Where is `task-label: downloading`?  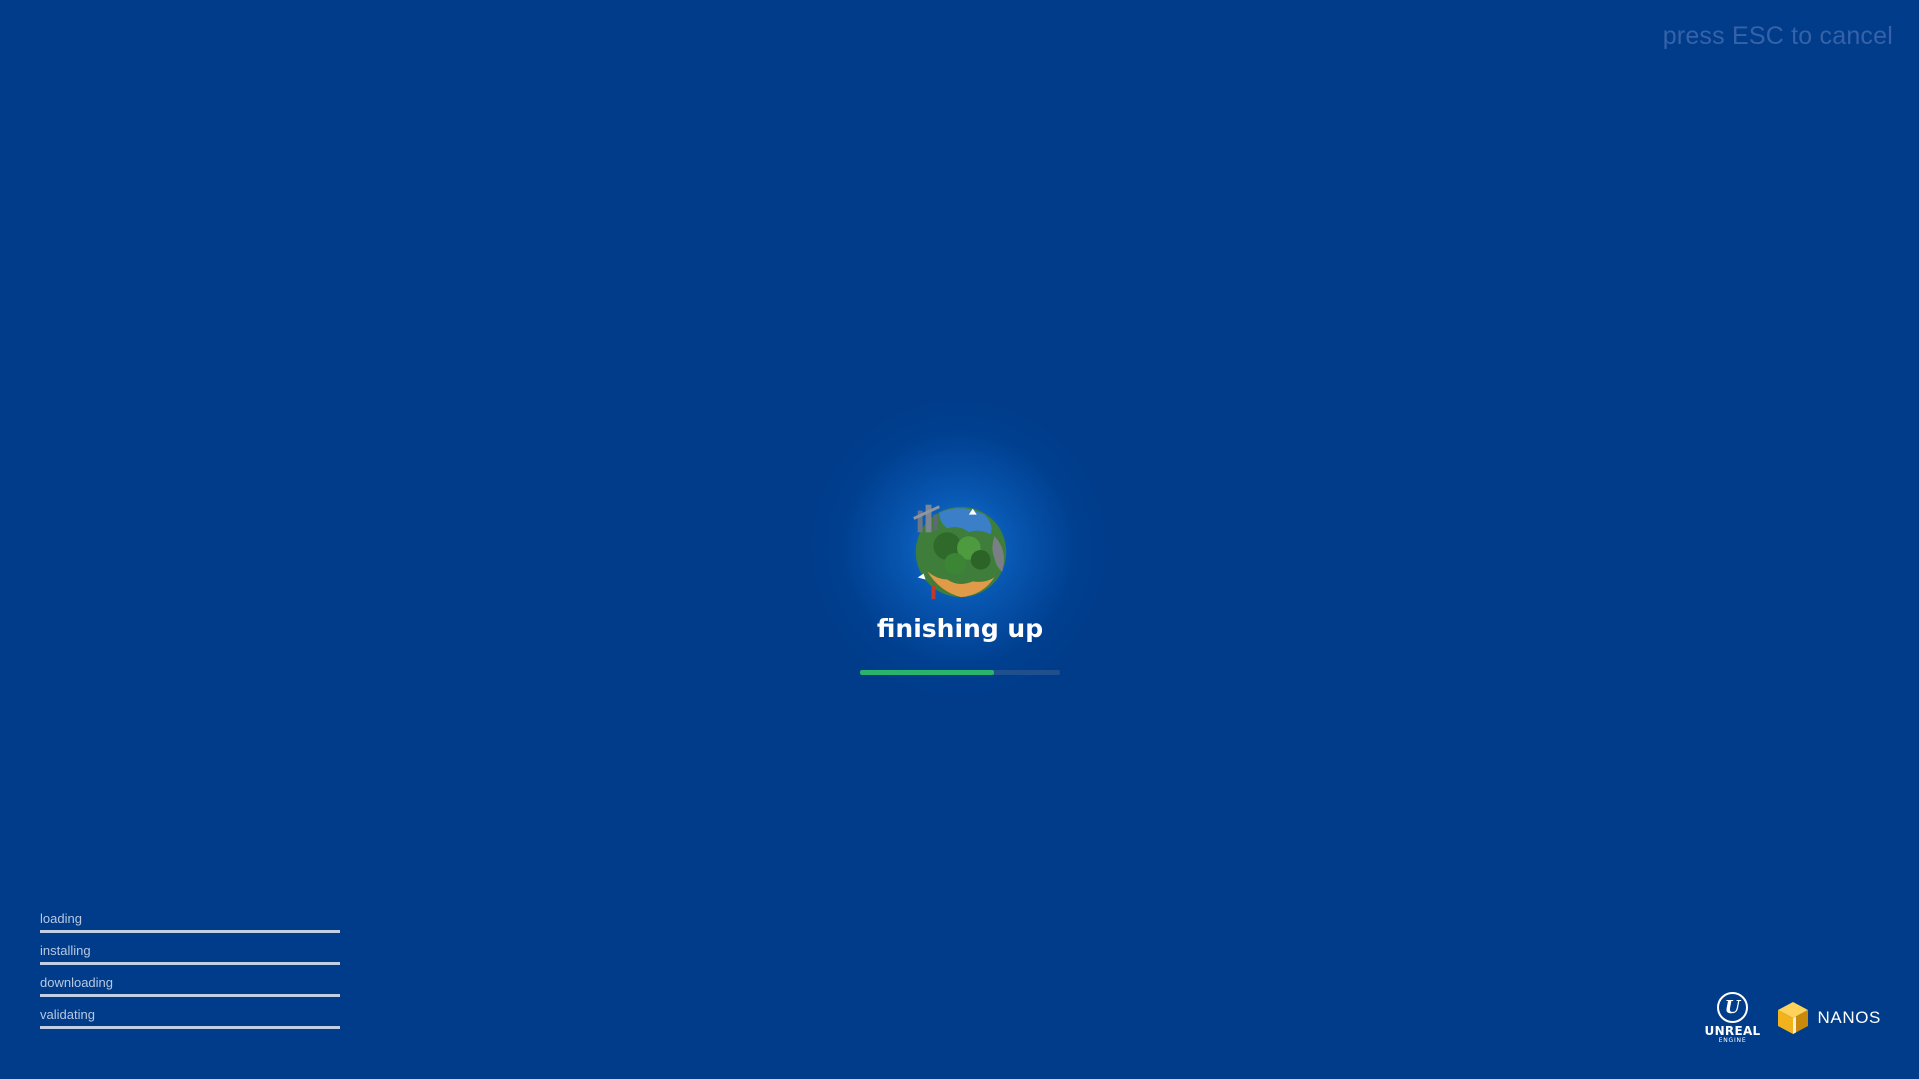
task-label: downloading is located at coordinates (77, 982).